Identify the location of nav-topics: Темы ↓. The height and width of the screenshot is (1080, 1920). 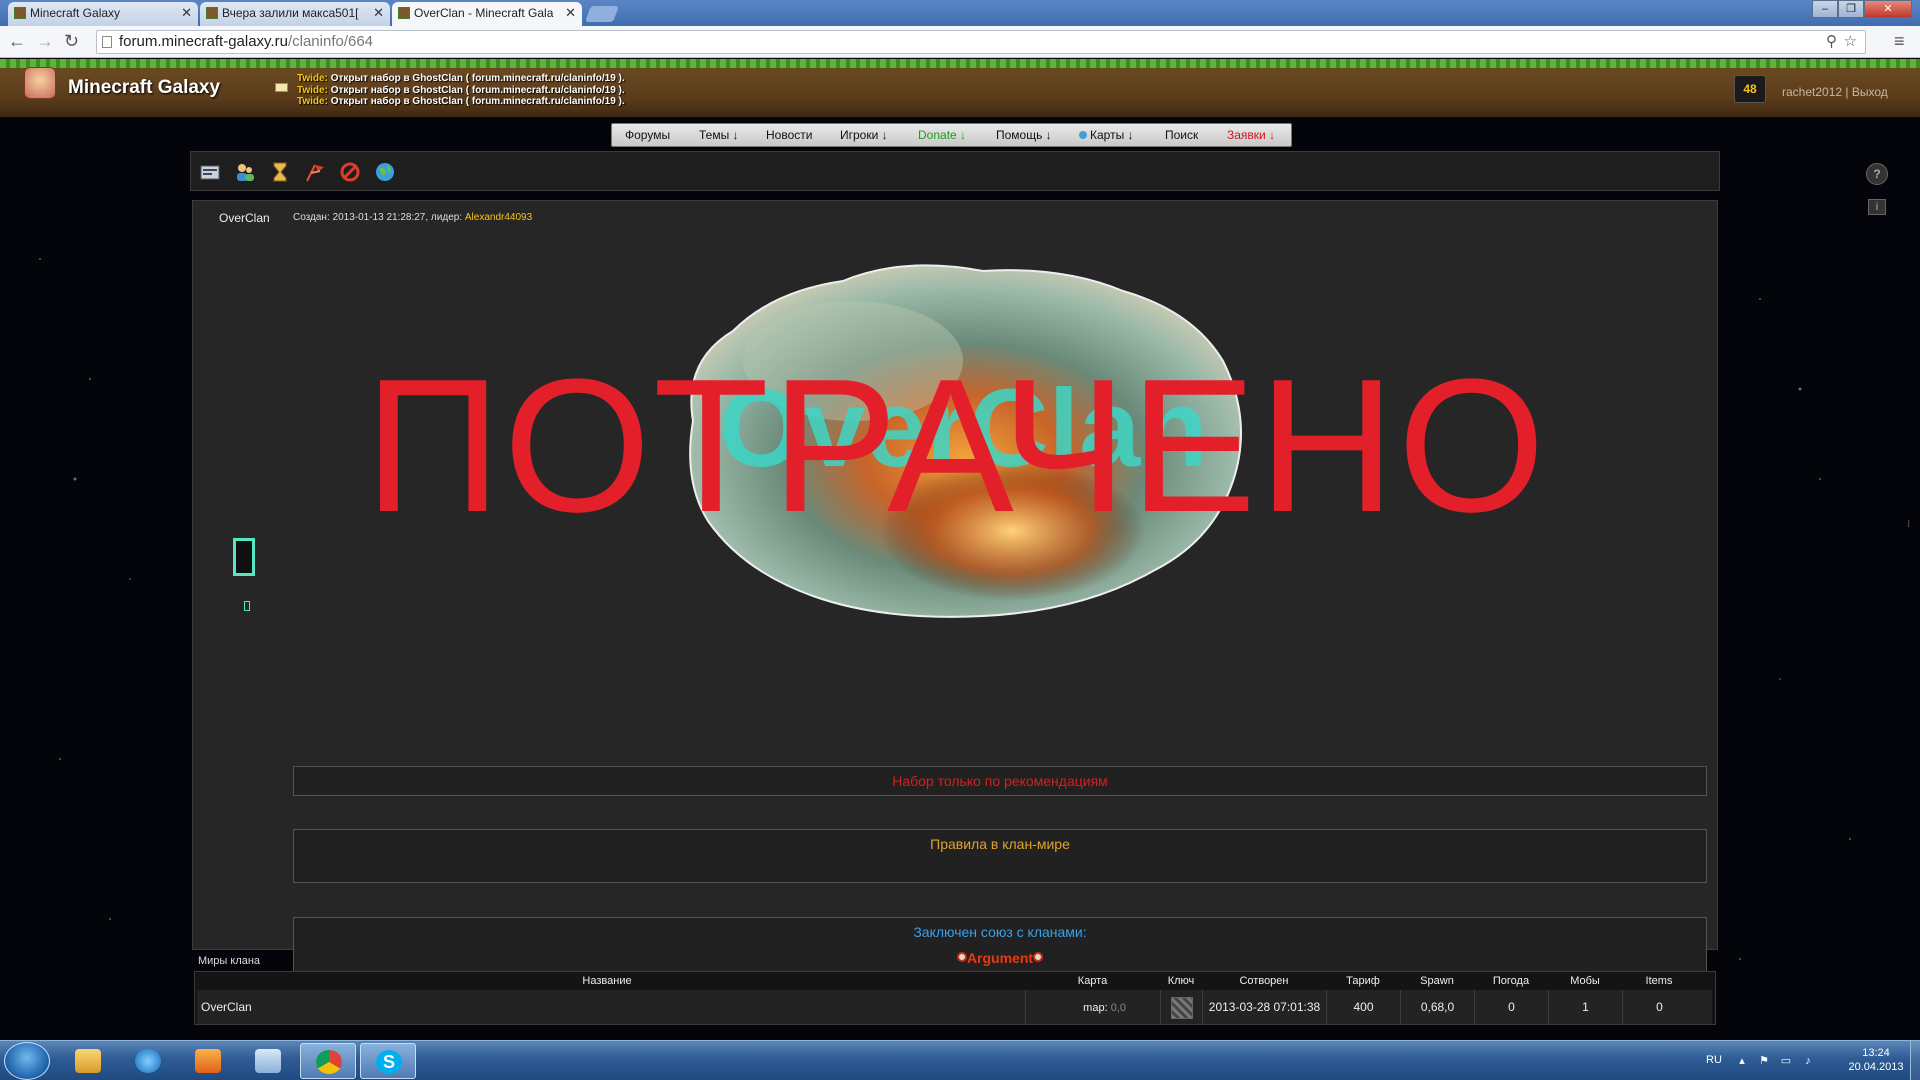
(719, 135).